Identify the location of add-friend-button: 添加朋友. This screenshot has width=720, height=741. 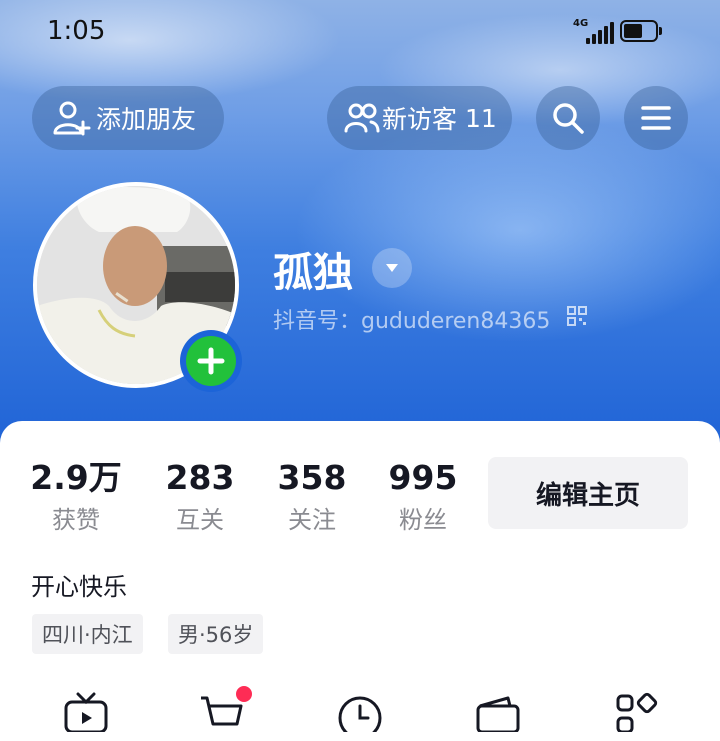
(128, 118).